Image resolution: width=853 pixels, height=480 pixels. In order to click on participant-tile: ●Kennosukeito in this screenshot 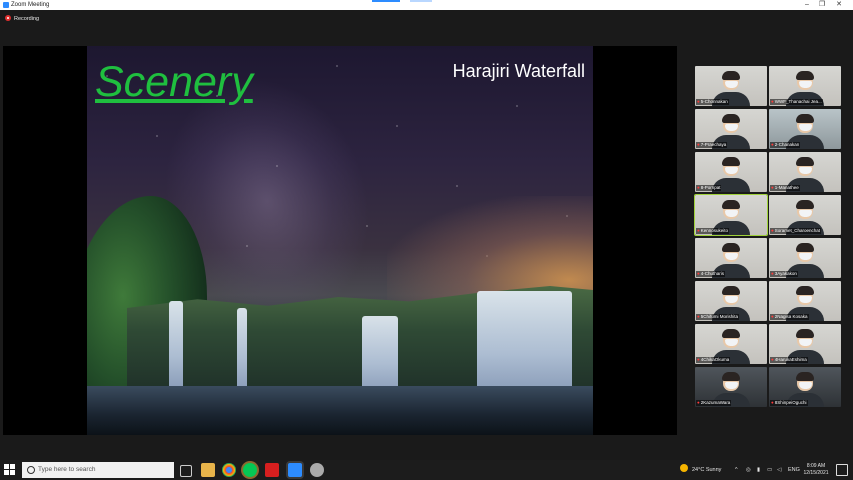, I will do `click(731, 215)`.